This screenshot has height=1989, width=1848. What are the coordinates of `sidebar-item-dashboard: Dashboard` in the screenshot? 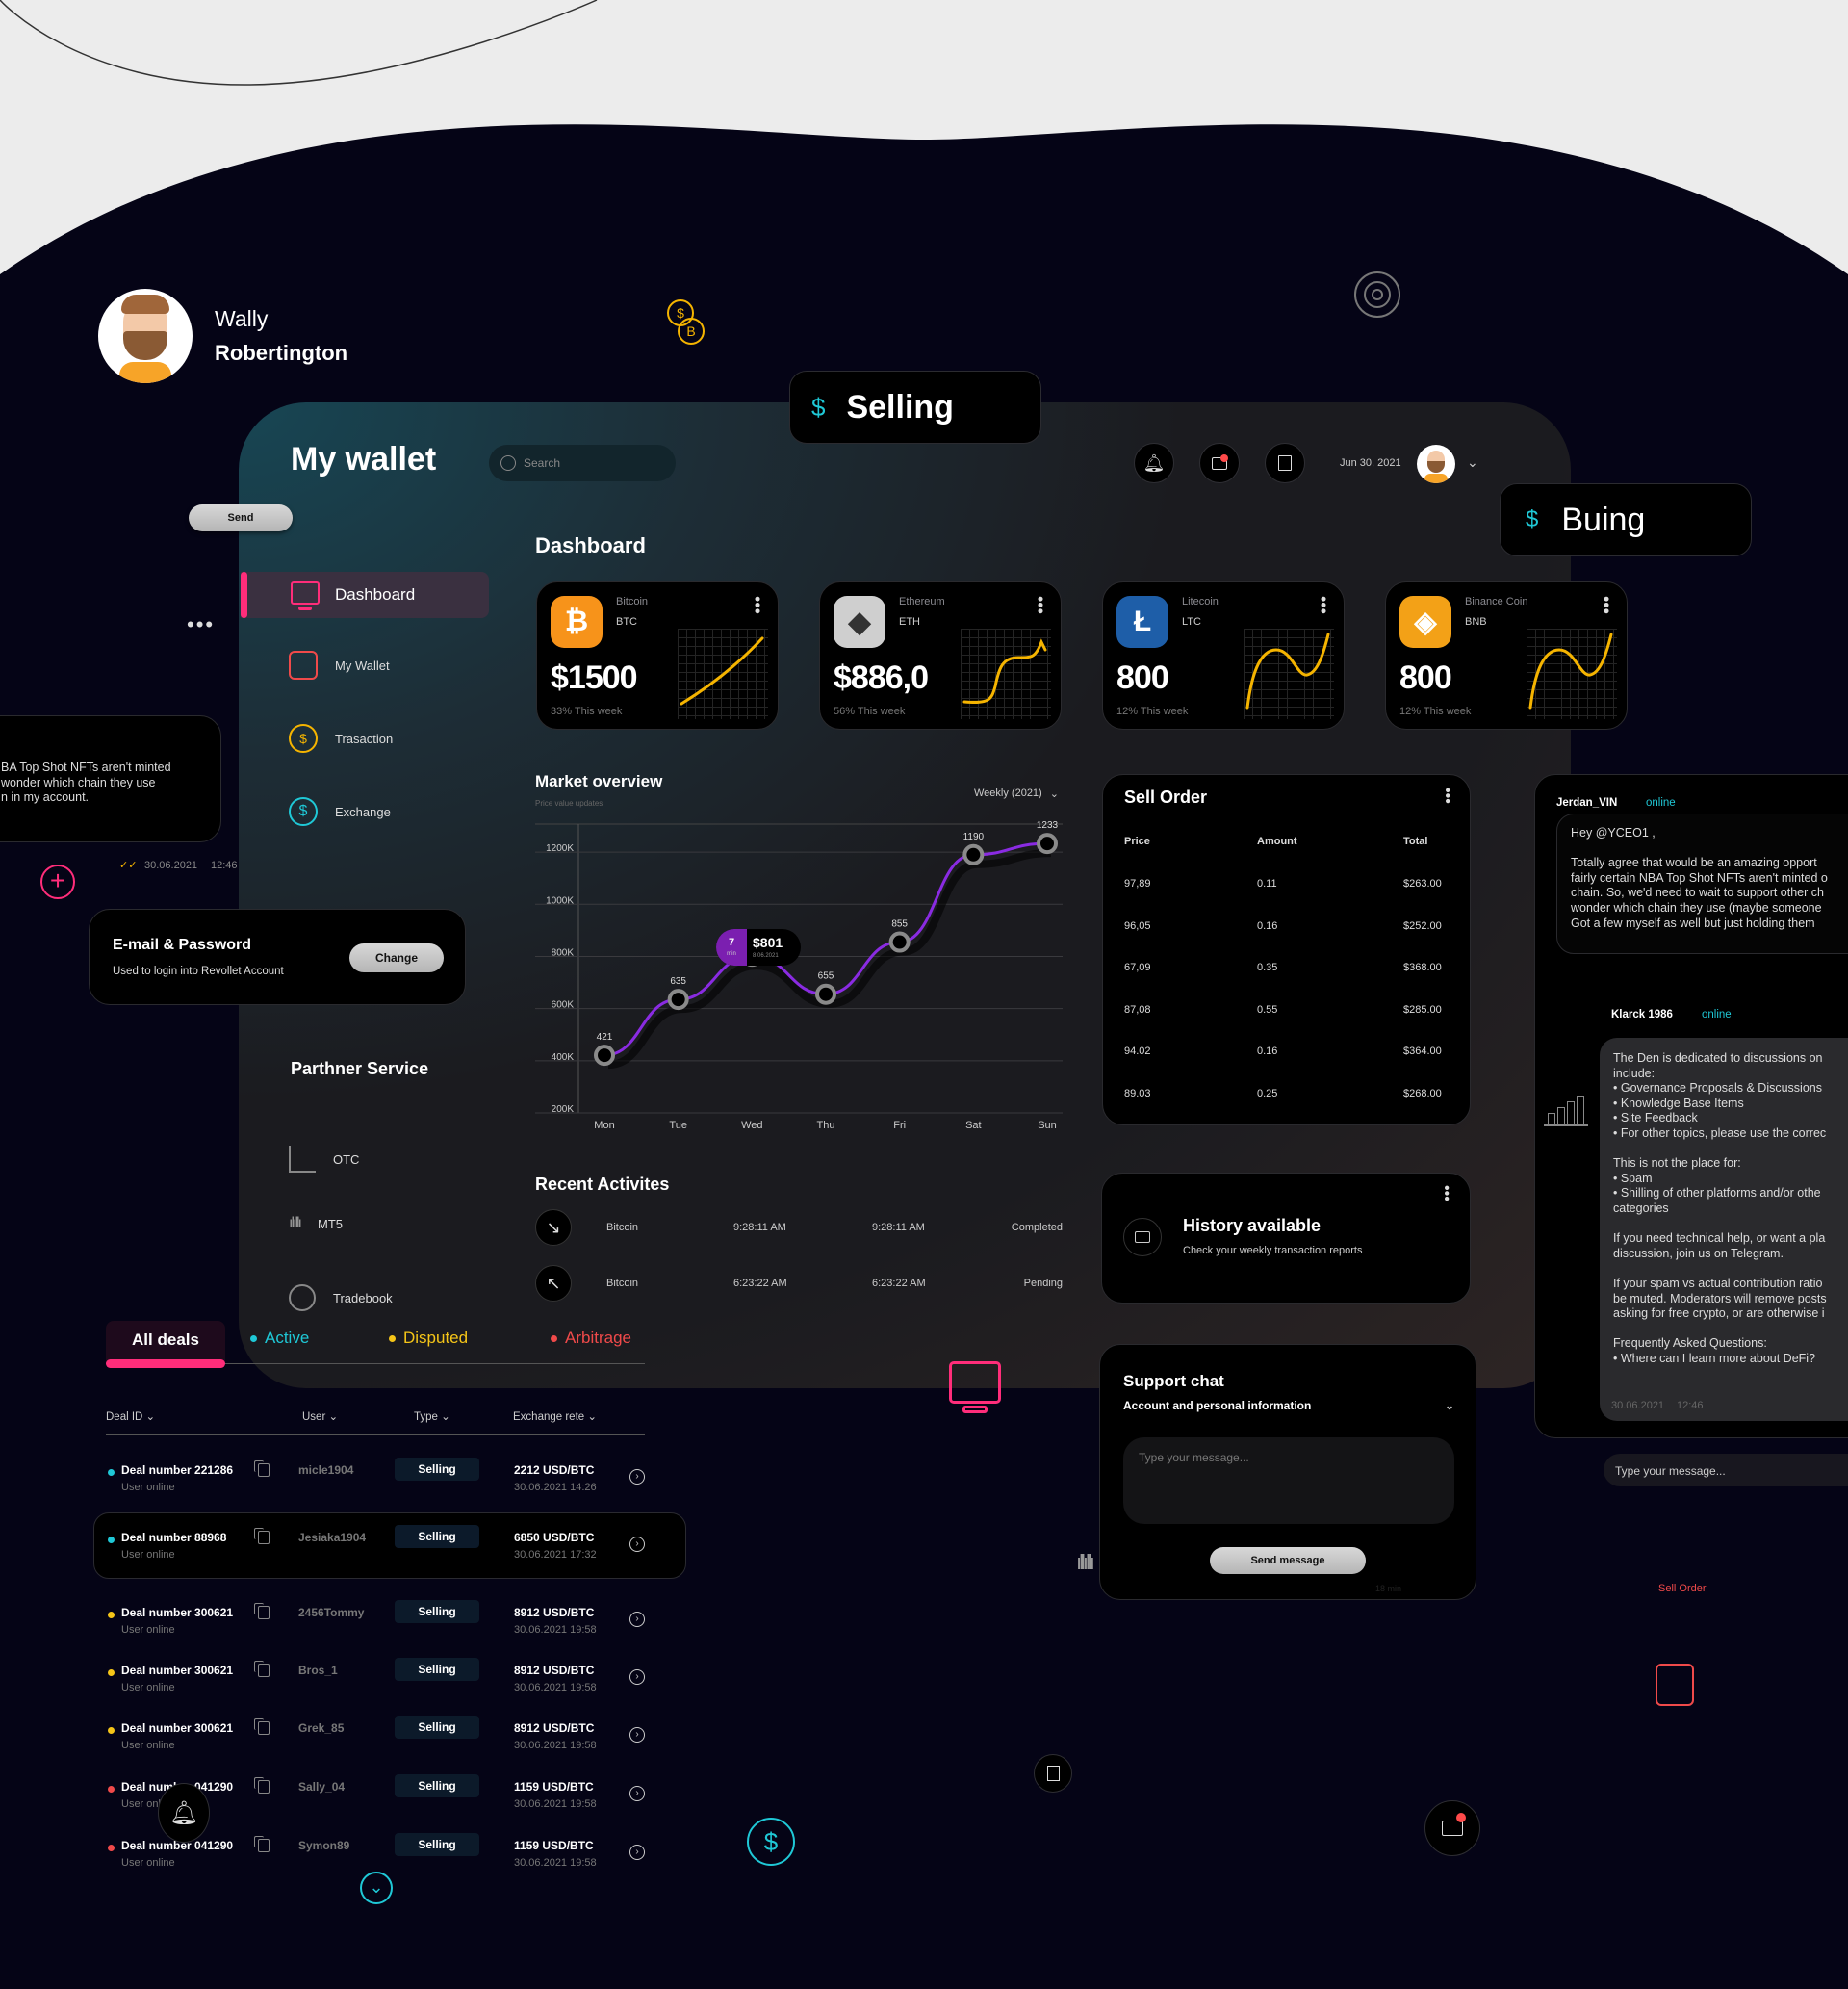 It's located at (365, 595).